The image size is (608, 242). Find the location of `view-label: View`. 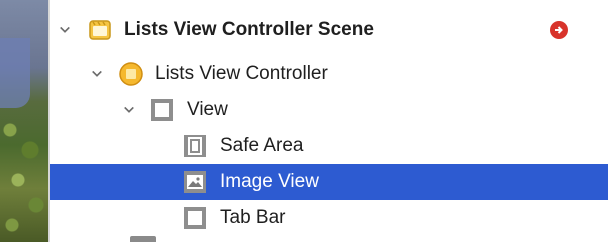

view-label: View is located at coordinates (207, 109).